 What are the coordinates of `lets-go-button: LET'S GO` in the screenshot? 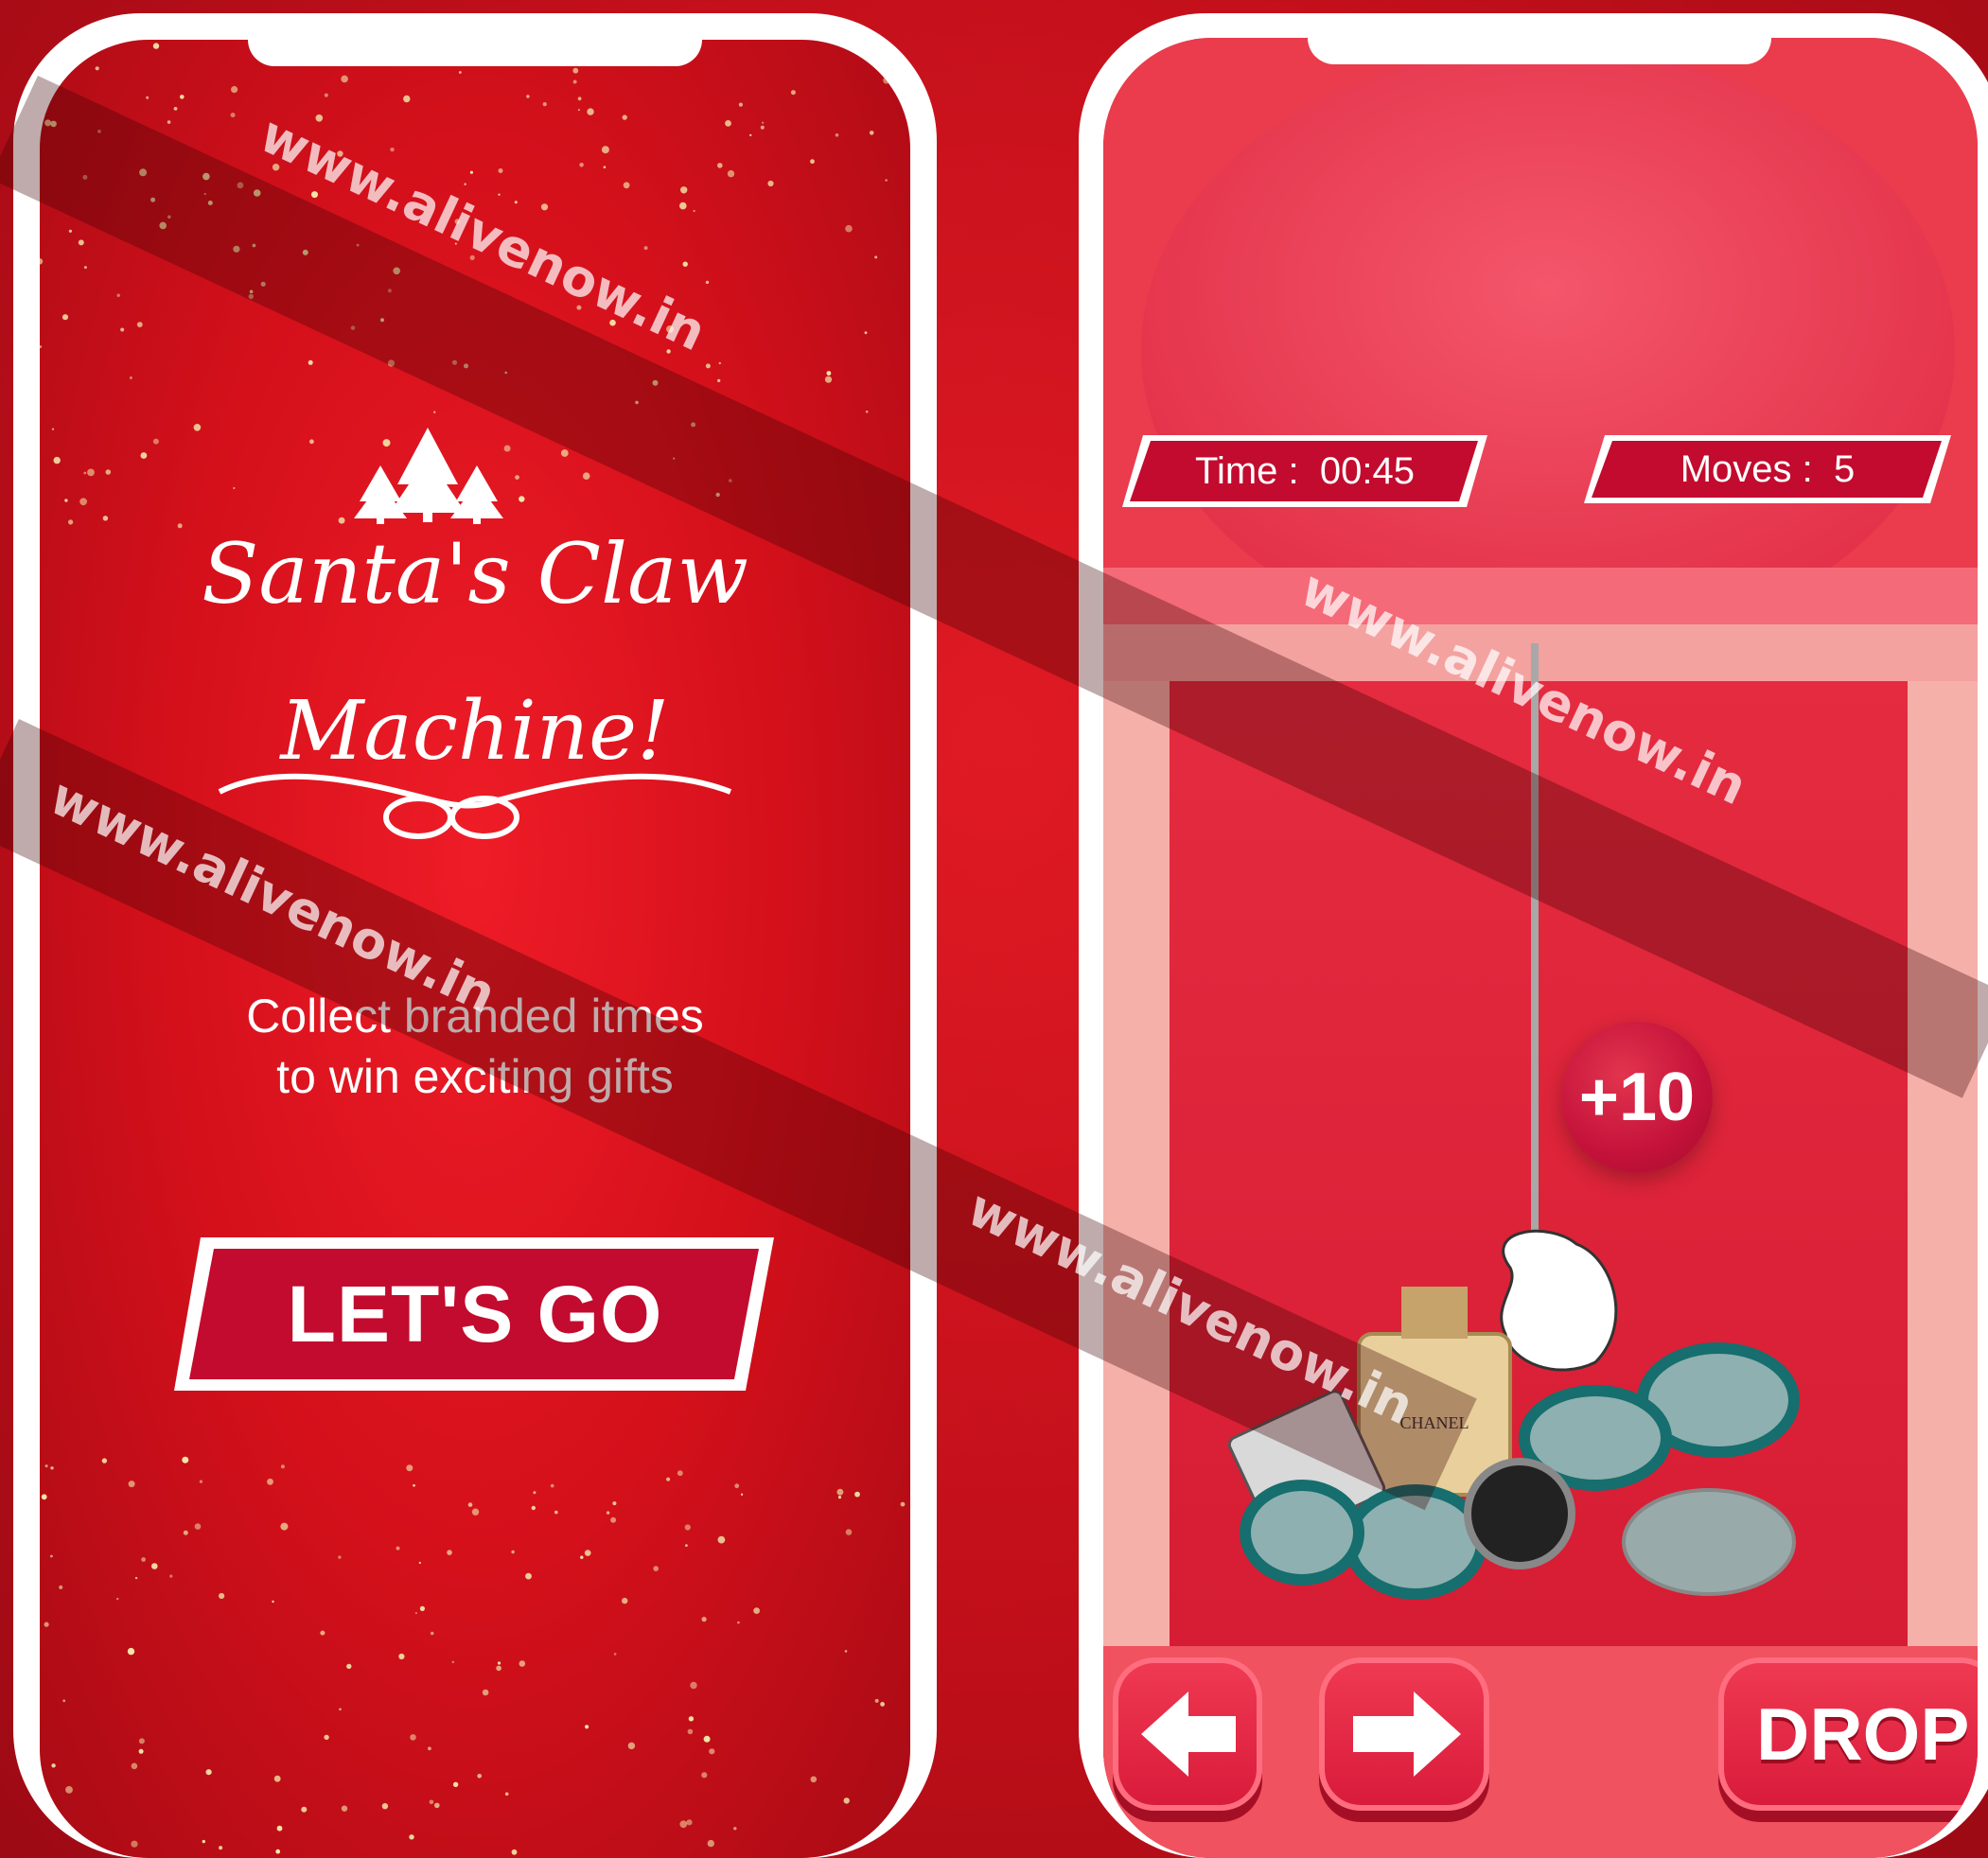 It's located at (475, 1314).